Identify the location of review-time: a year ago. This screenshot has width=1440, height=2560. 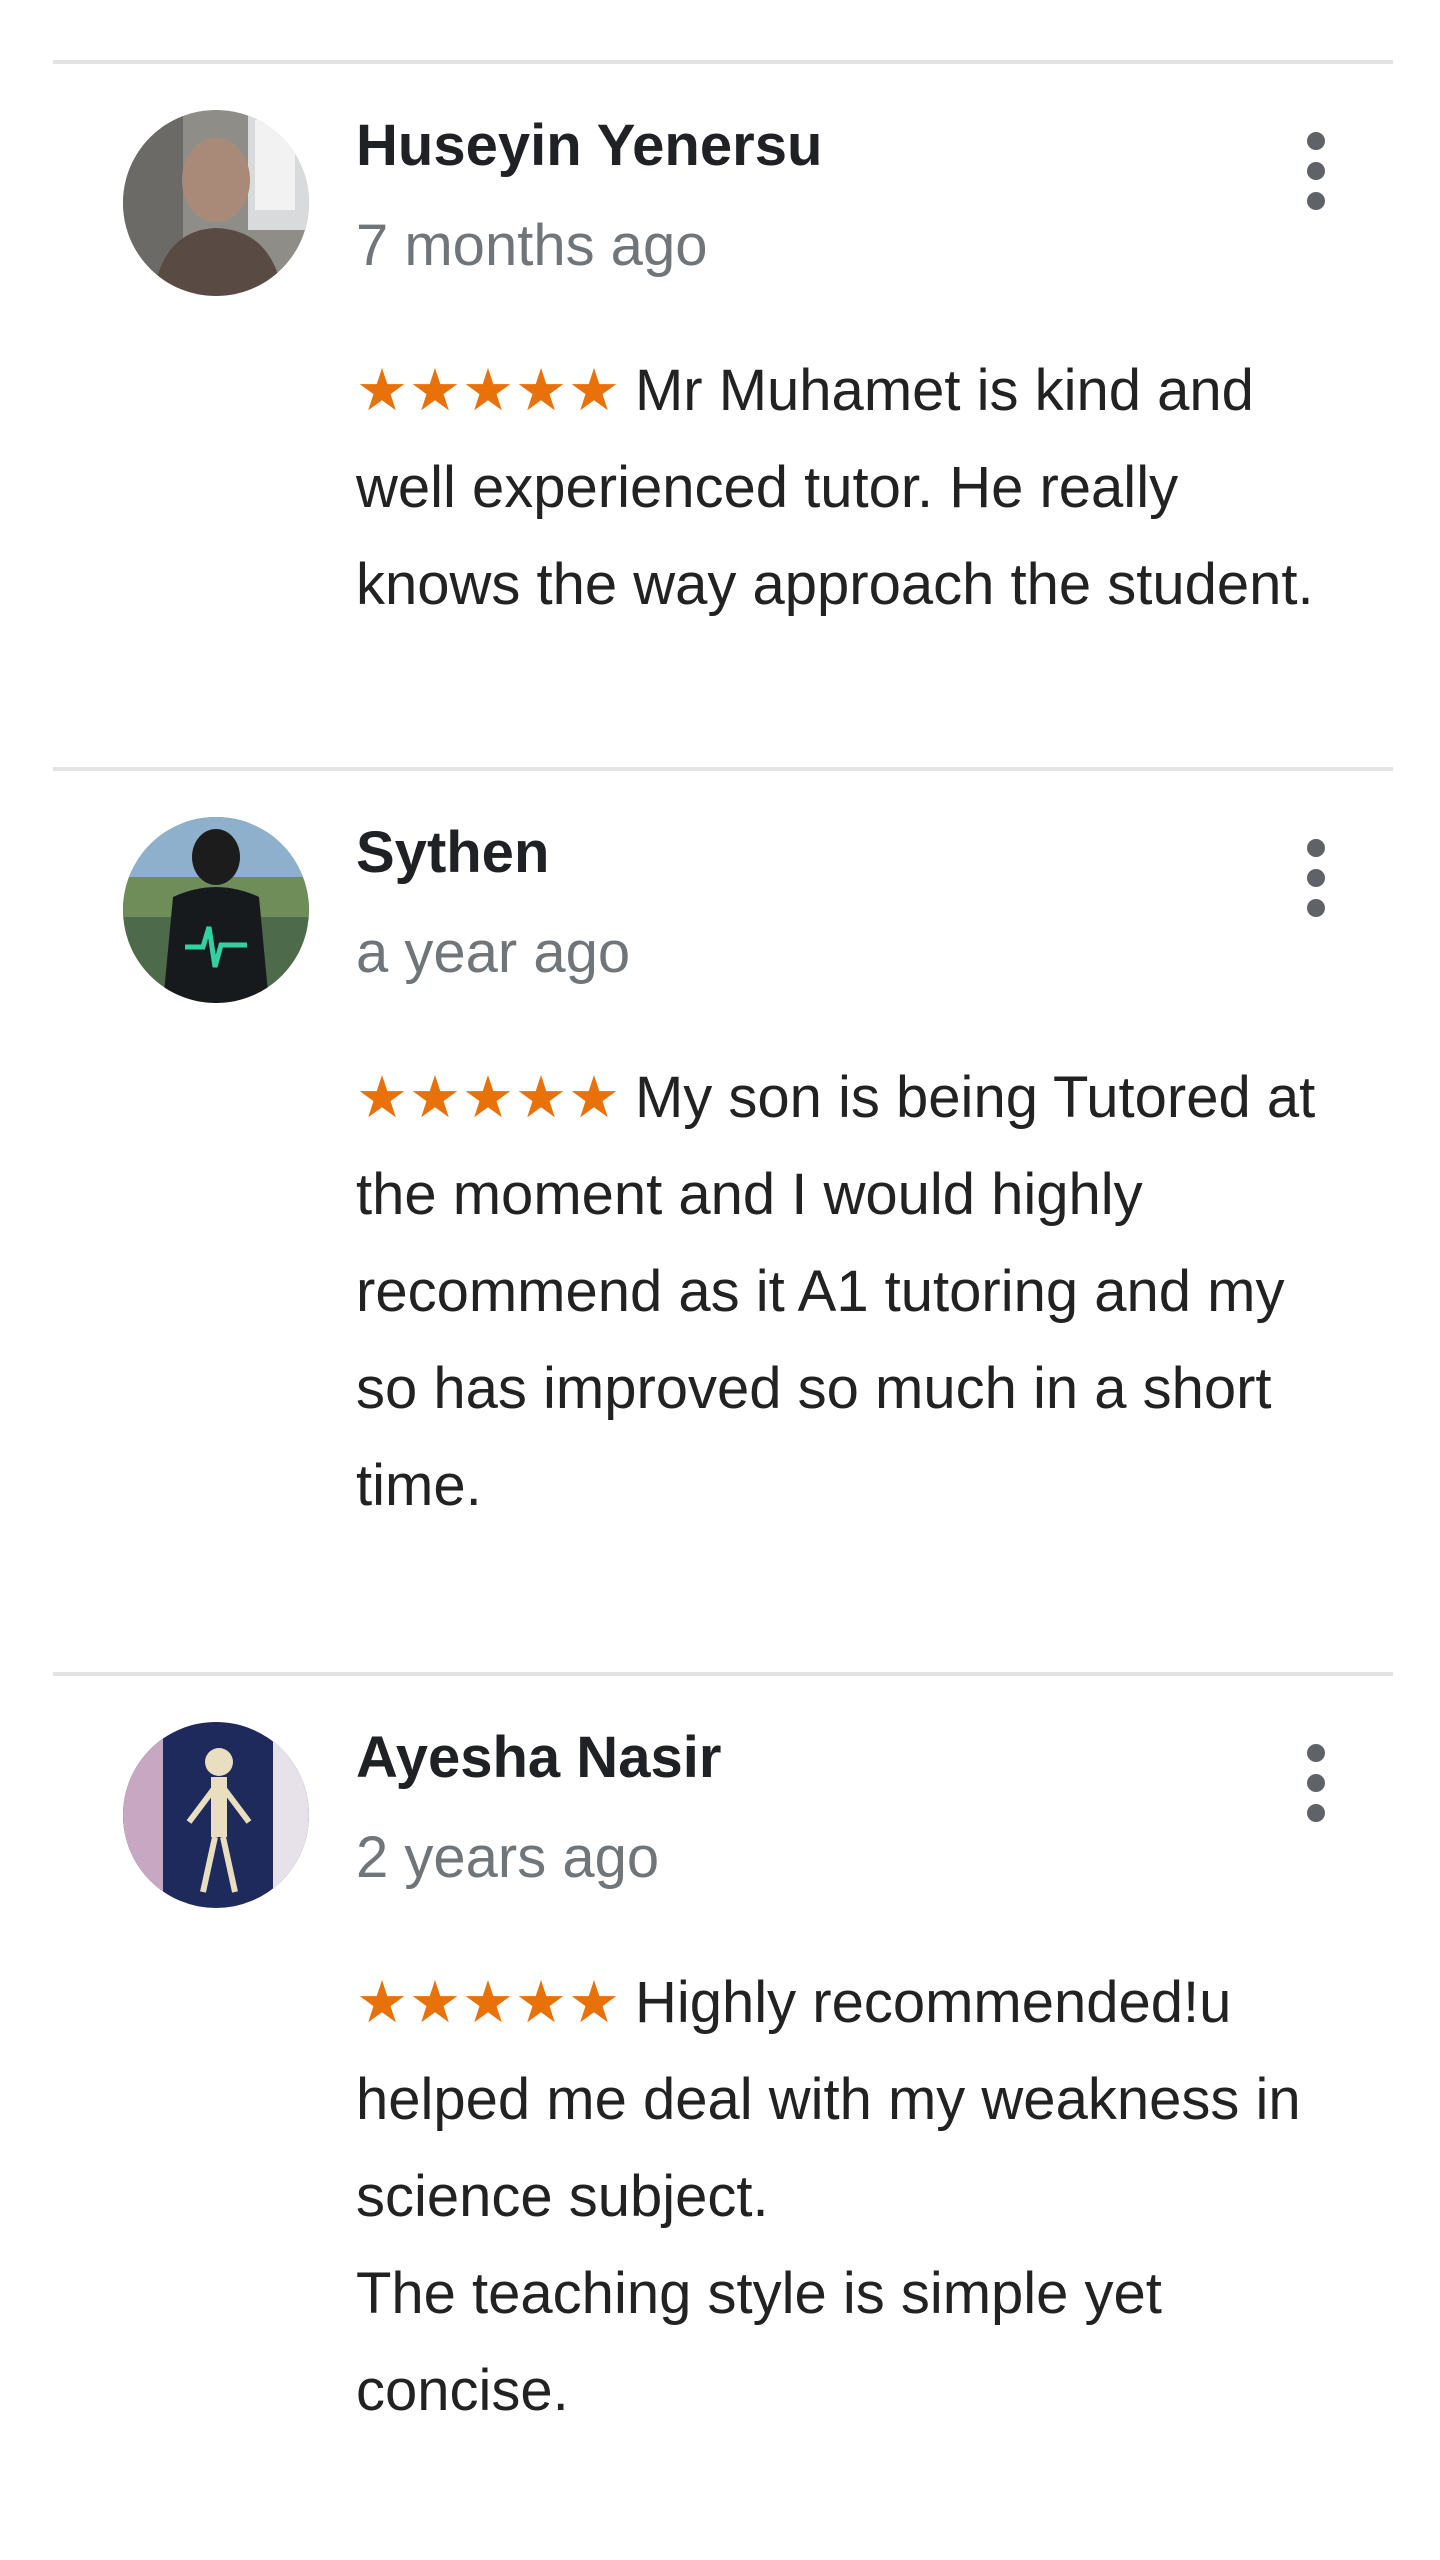
(493, 952).